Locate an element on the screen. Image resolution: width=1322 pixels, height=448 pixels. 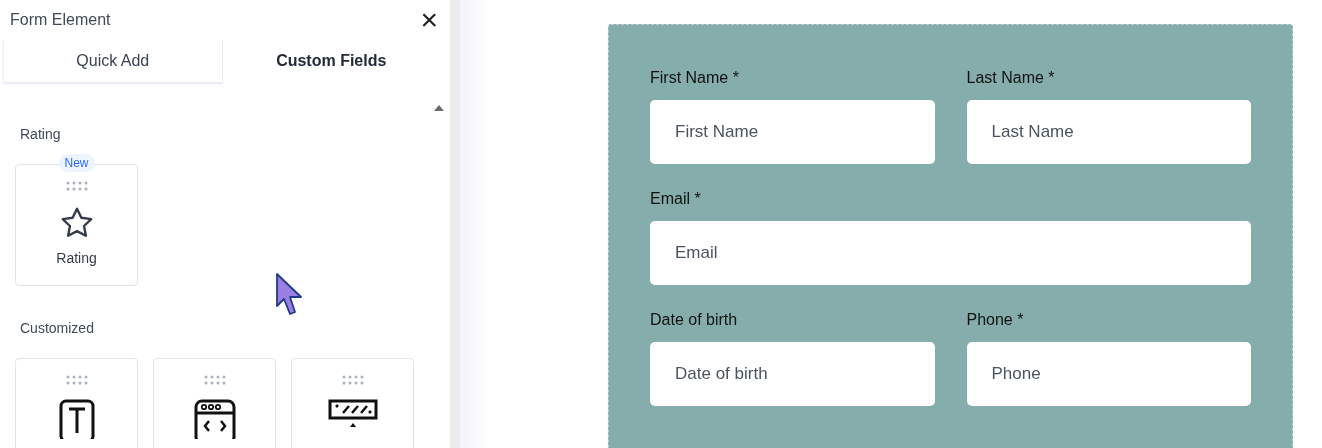
input-field: Date of birth is located at coordinates (792, 374).